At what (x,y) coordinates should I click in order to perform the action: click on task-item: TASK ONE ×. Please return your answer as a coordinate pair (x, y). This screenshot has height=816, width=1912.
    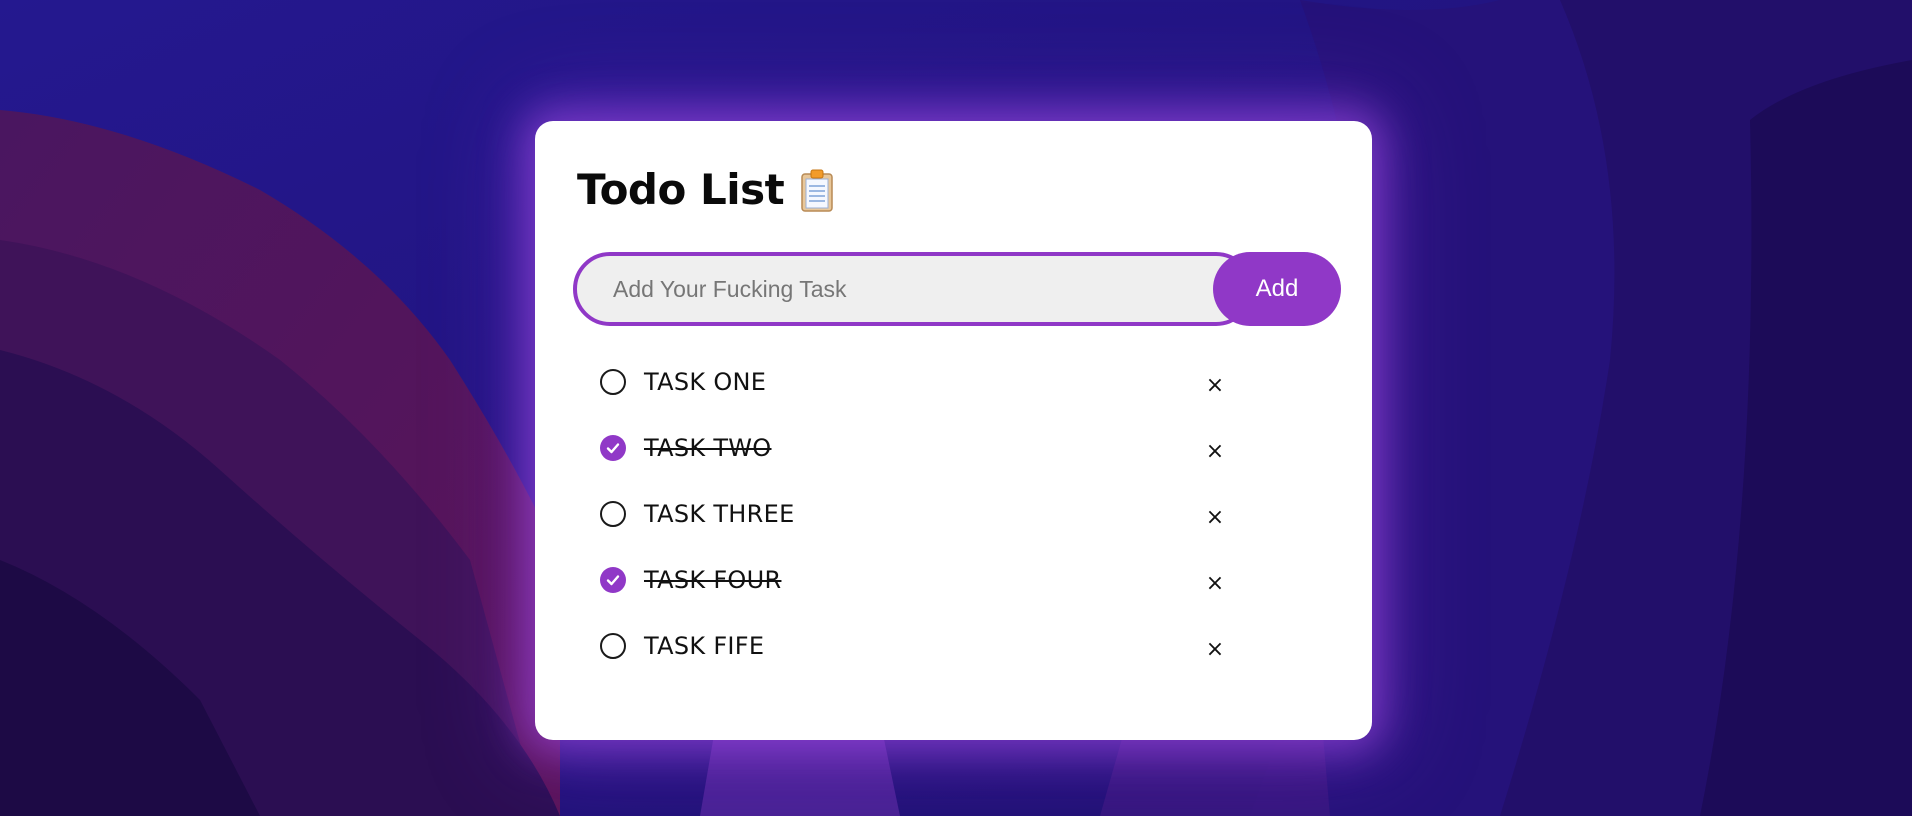
    Looking at the image, I should click on (965, 382).